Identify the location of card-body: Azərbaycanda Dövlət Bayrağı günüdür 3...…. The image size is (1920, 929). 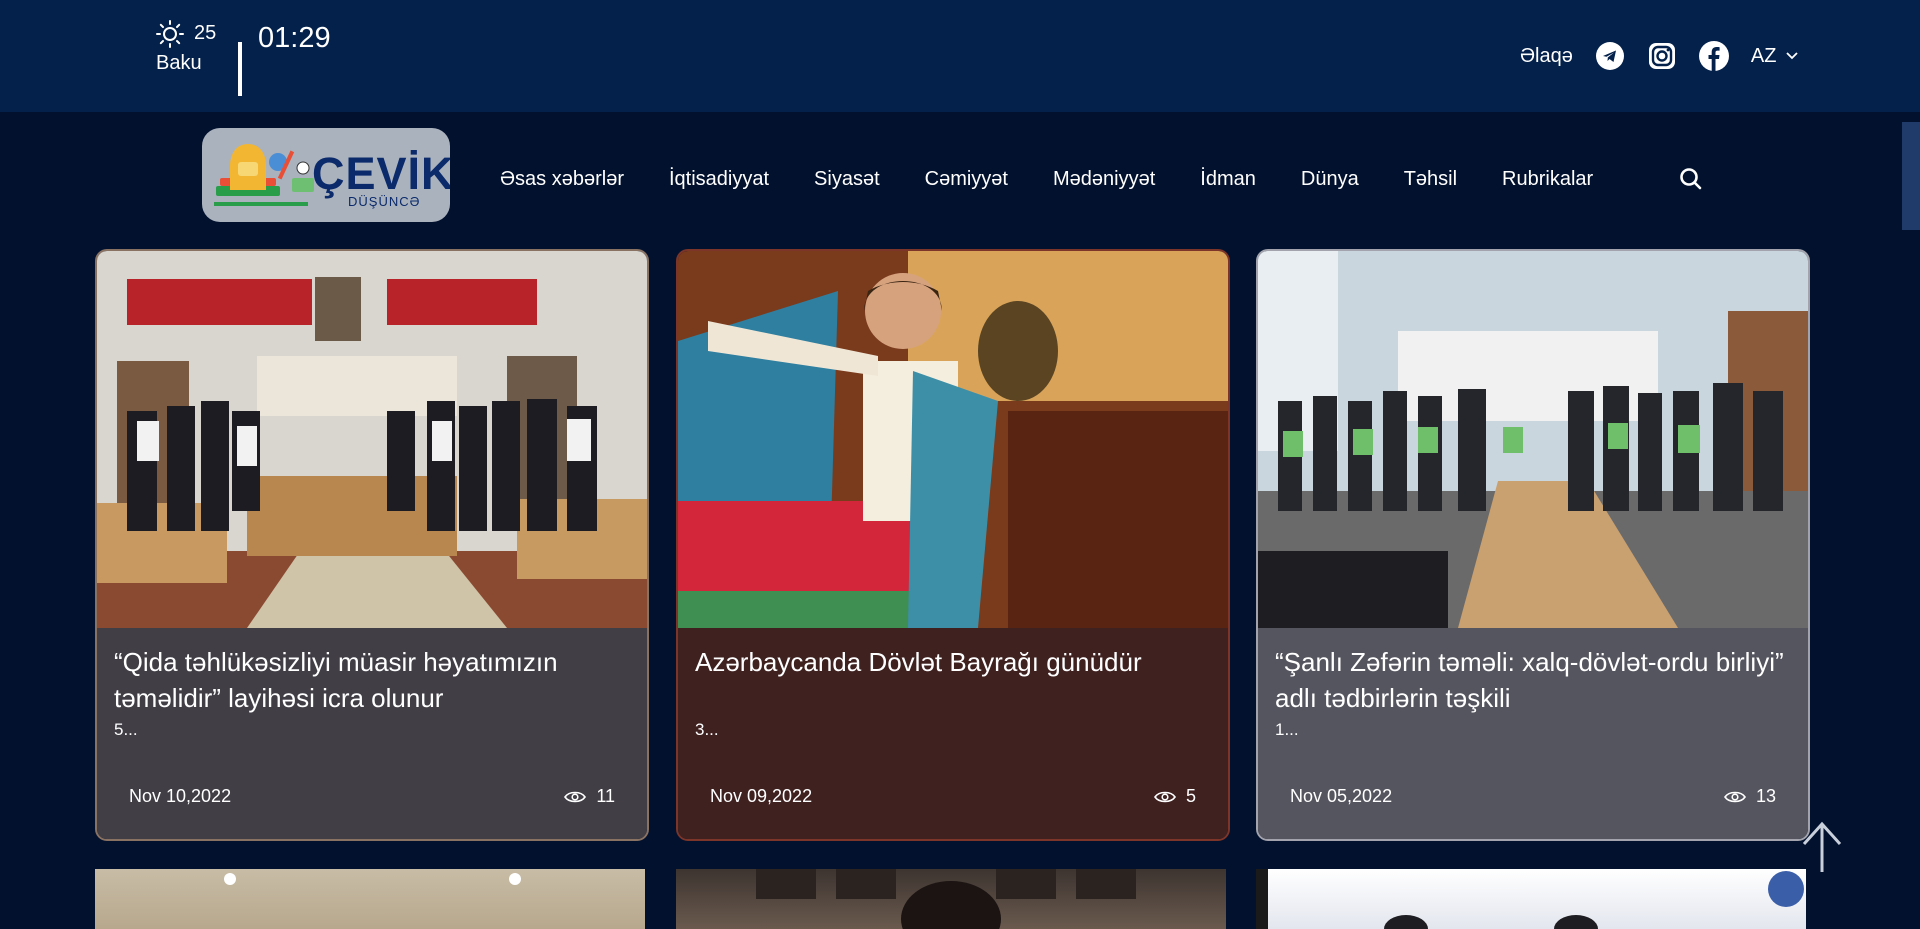
(953, 733).